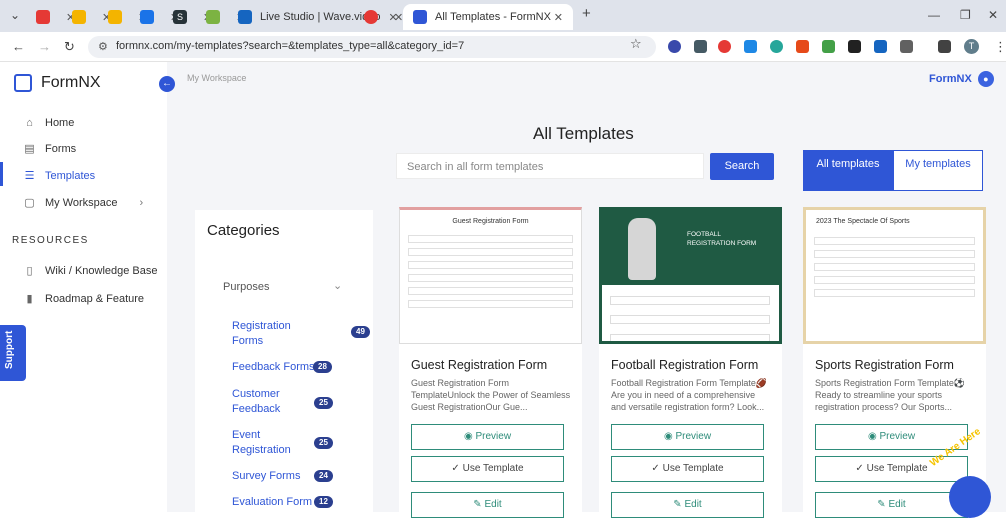 The image size is (1006, 518). Describe the element at coordinates (292, 367) in the screenshot. I see `category-item: Feedback Forms 28` at that location.